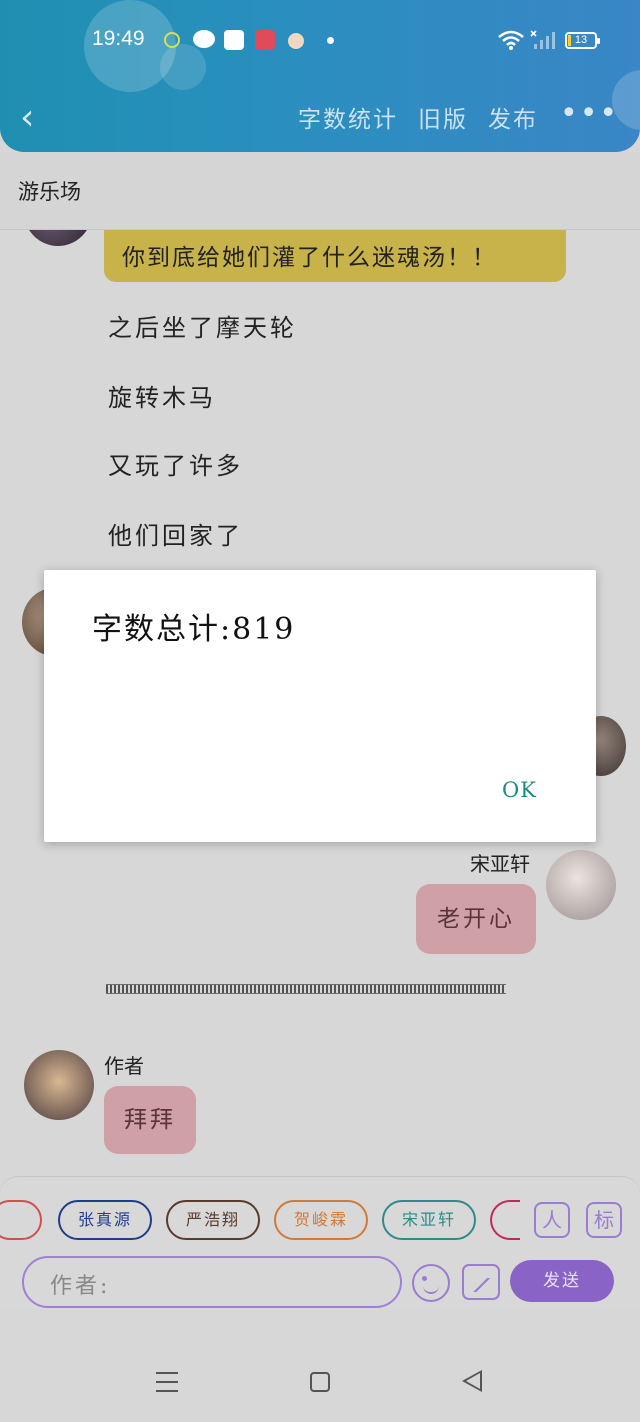 The height and width of the screenshot is (1422, 640). Describe the element at coordinates (519, 790) in the screenshot. I see `dialog-ok-button: OK` at that location.